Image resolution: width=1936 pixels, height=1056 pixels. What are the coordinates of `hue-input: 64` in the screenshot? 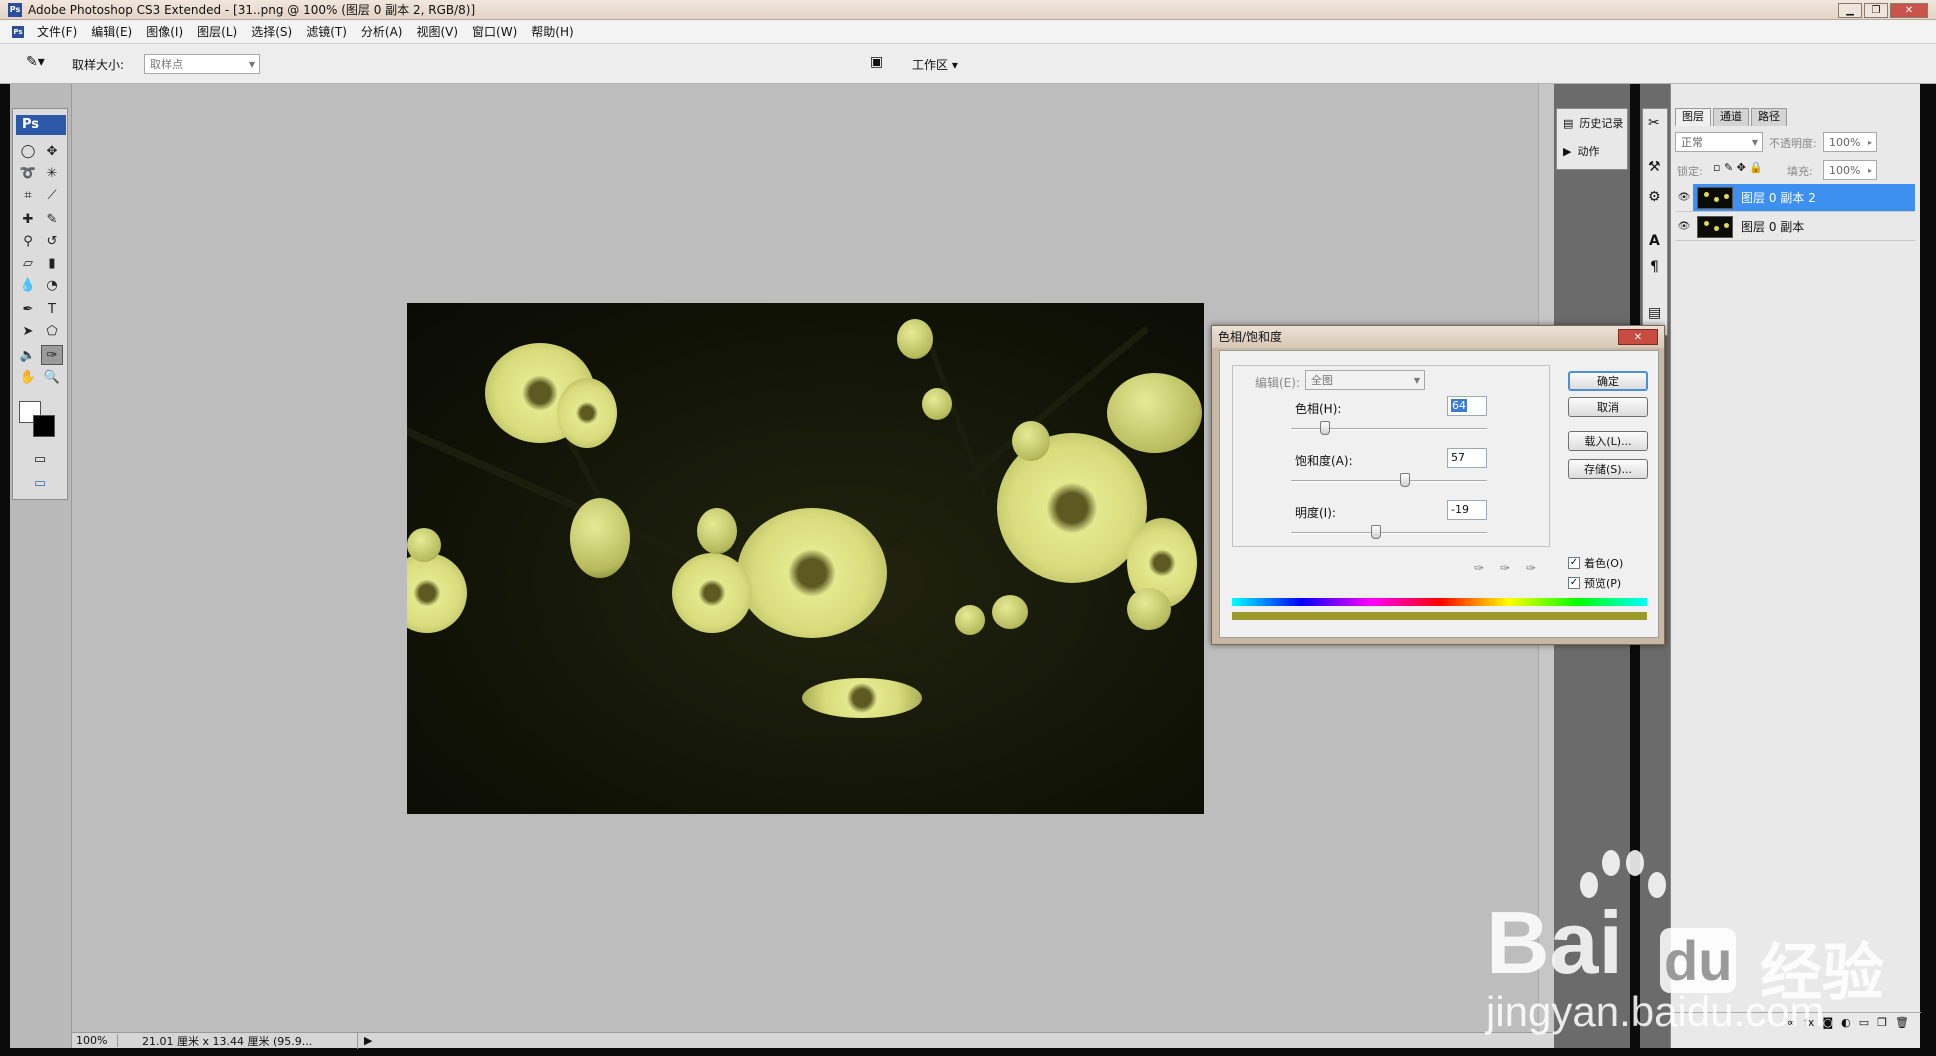 It's located at (1467, 406).